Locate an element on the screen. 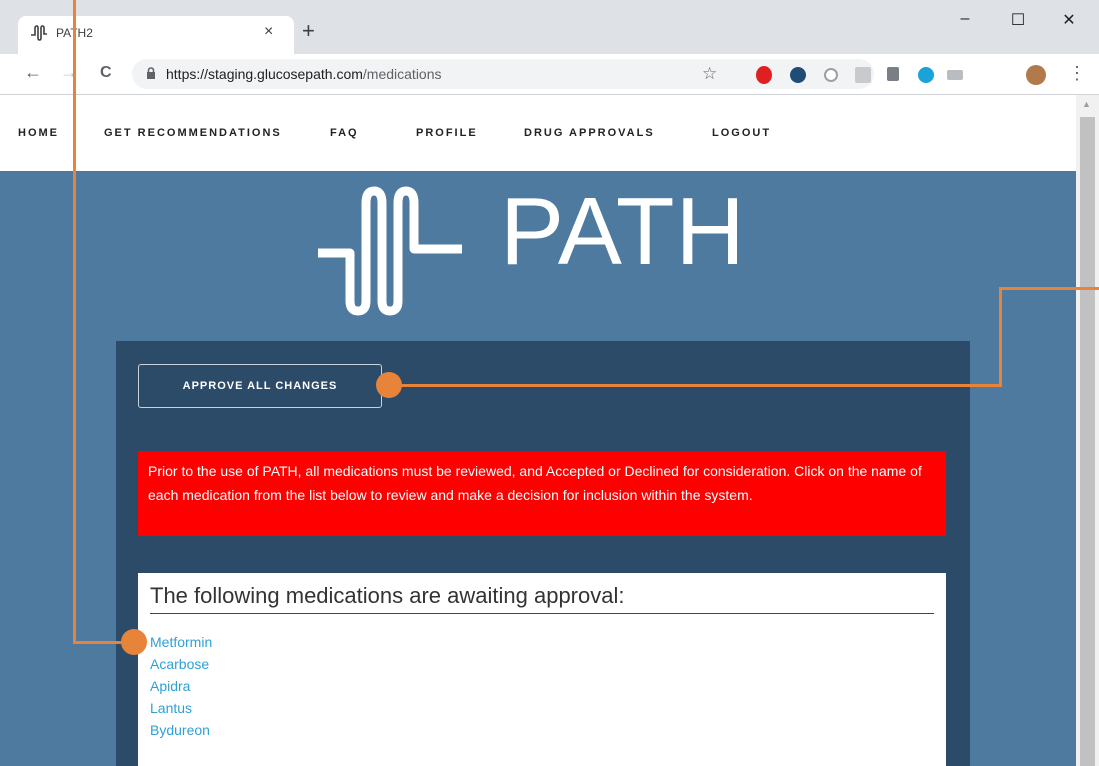 The width and height of the screenshot is (1099, 766). scroll-up-icon: ▲ is located at coordinates (1086, 104).